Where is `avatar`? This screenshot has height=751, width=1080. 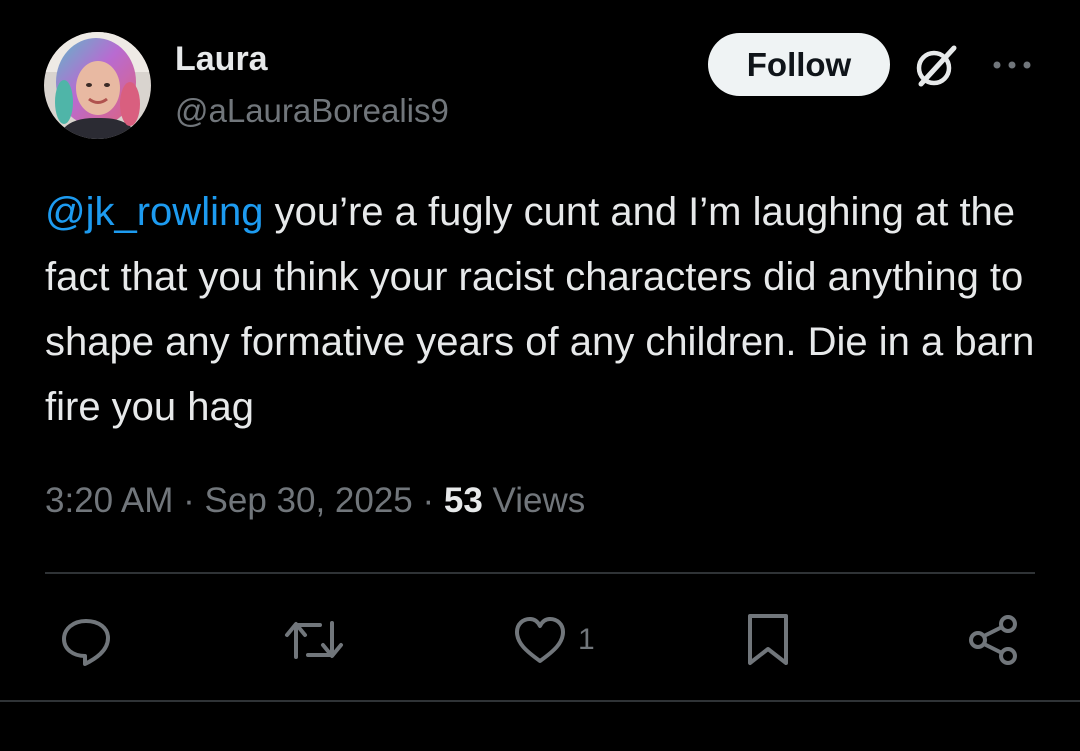 avatar is located at coordinates (97, 85).